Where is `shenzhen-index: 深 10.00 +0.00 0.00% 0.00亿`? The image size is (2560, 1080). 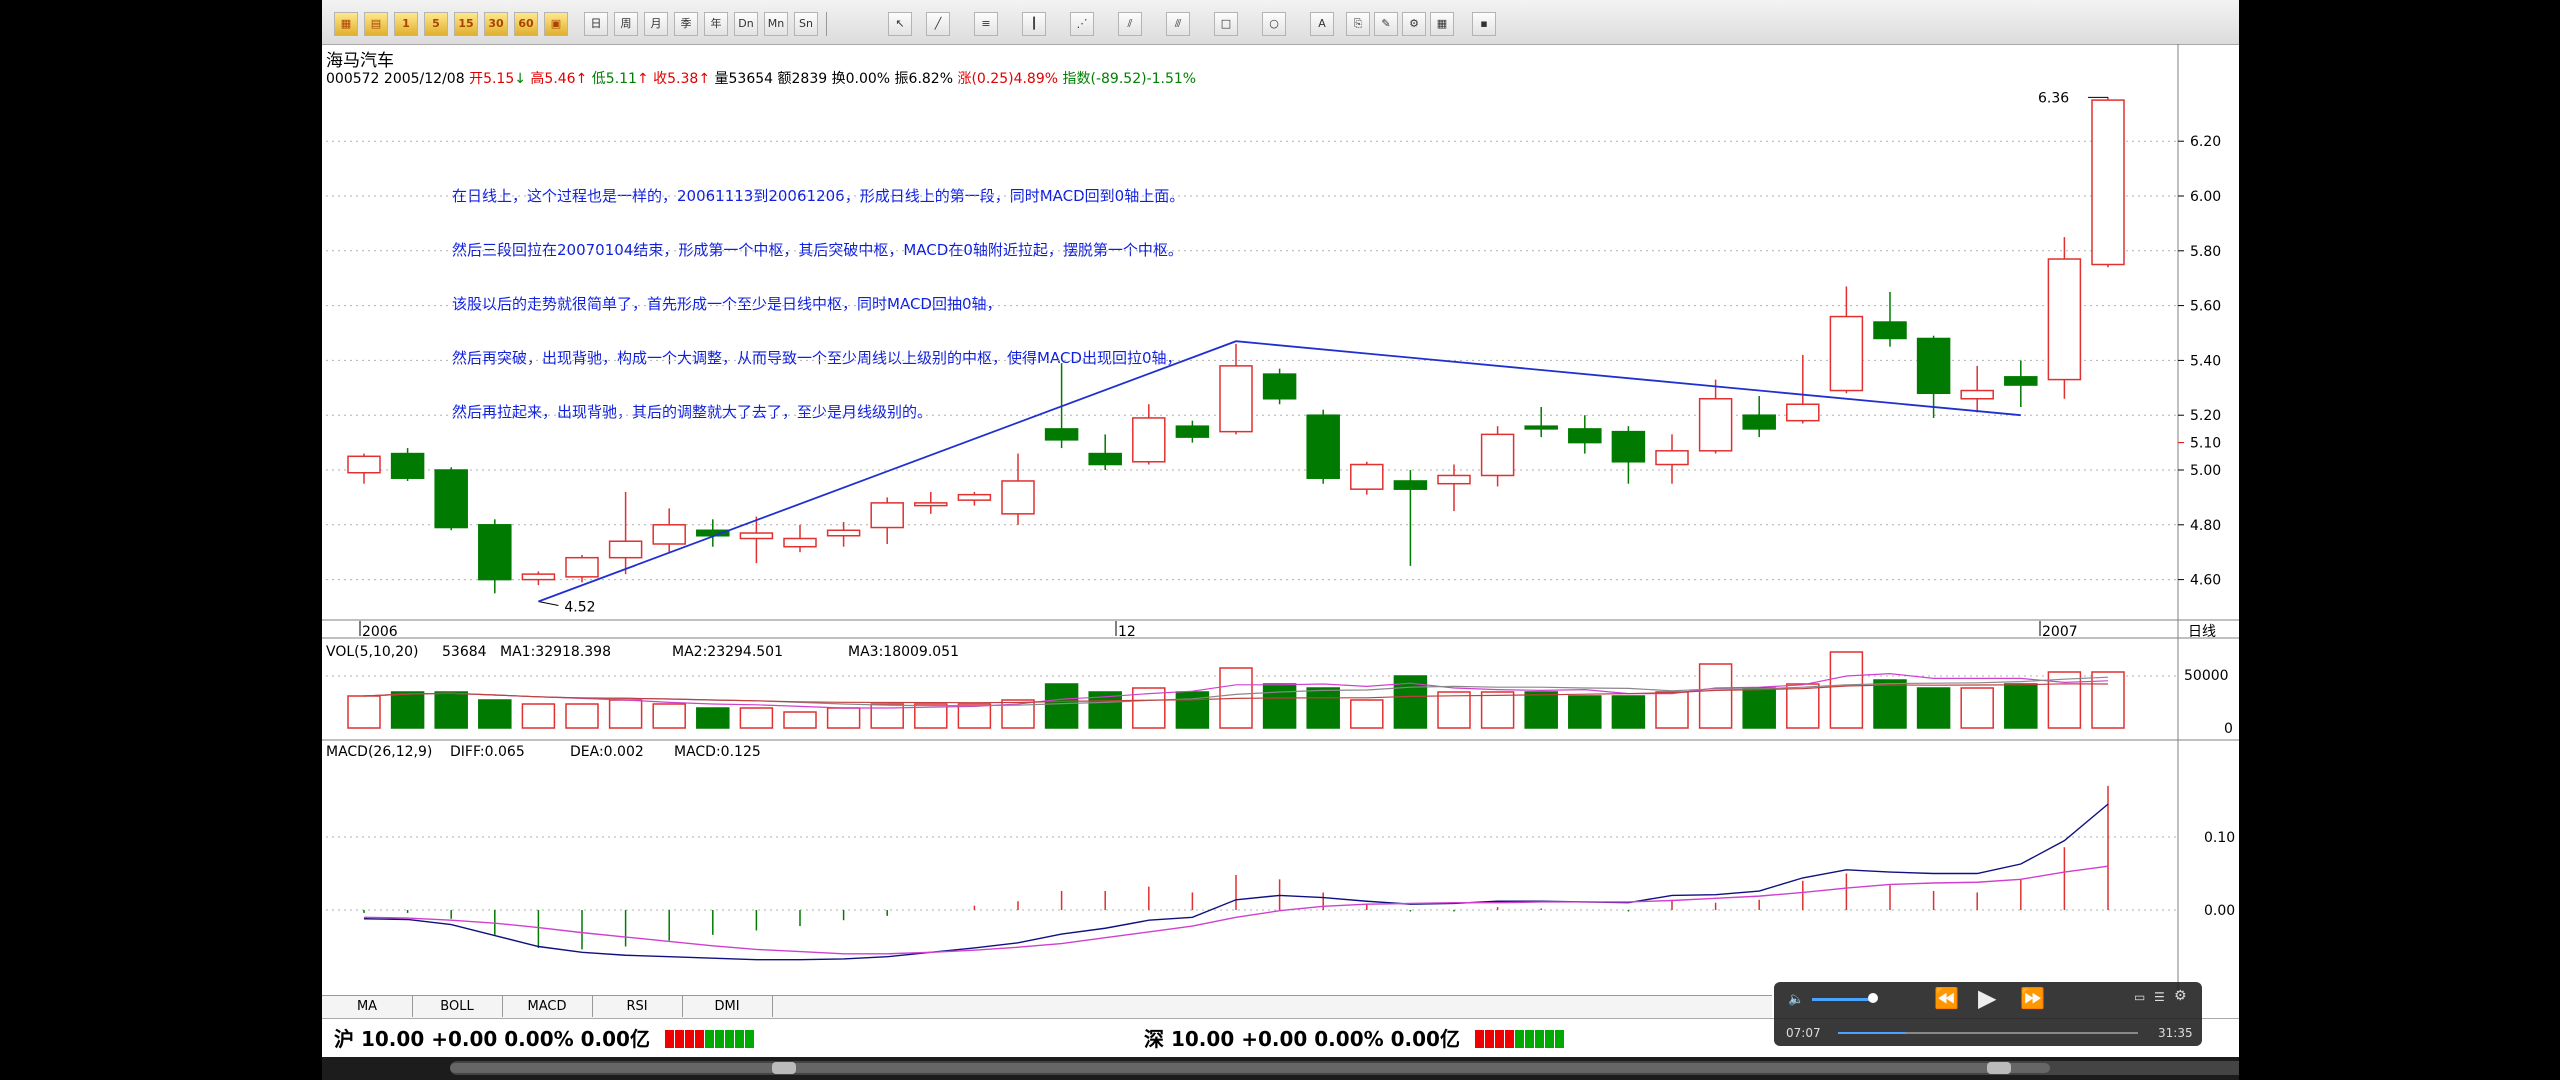
shenzhen-index: 深 10.00 +0.00 0.00% 0.00亿 is located at coordinates (1354, 1038).